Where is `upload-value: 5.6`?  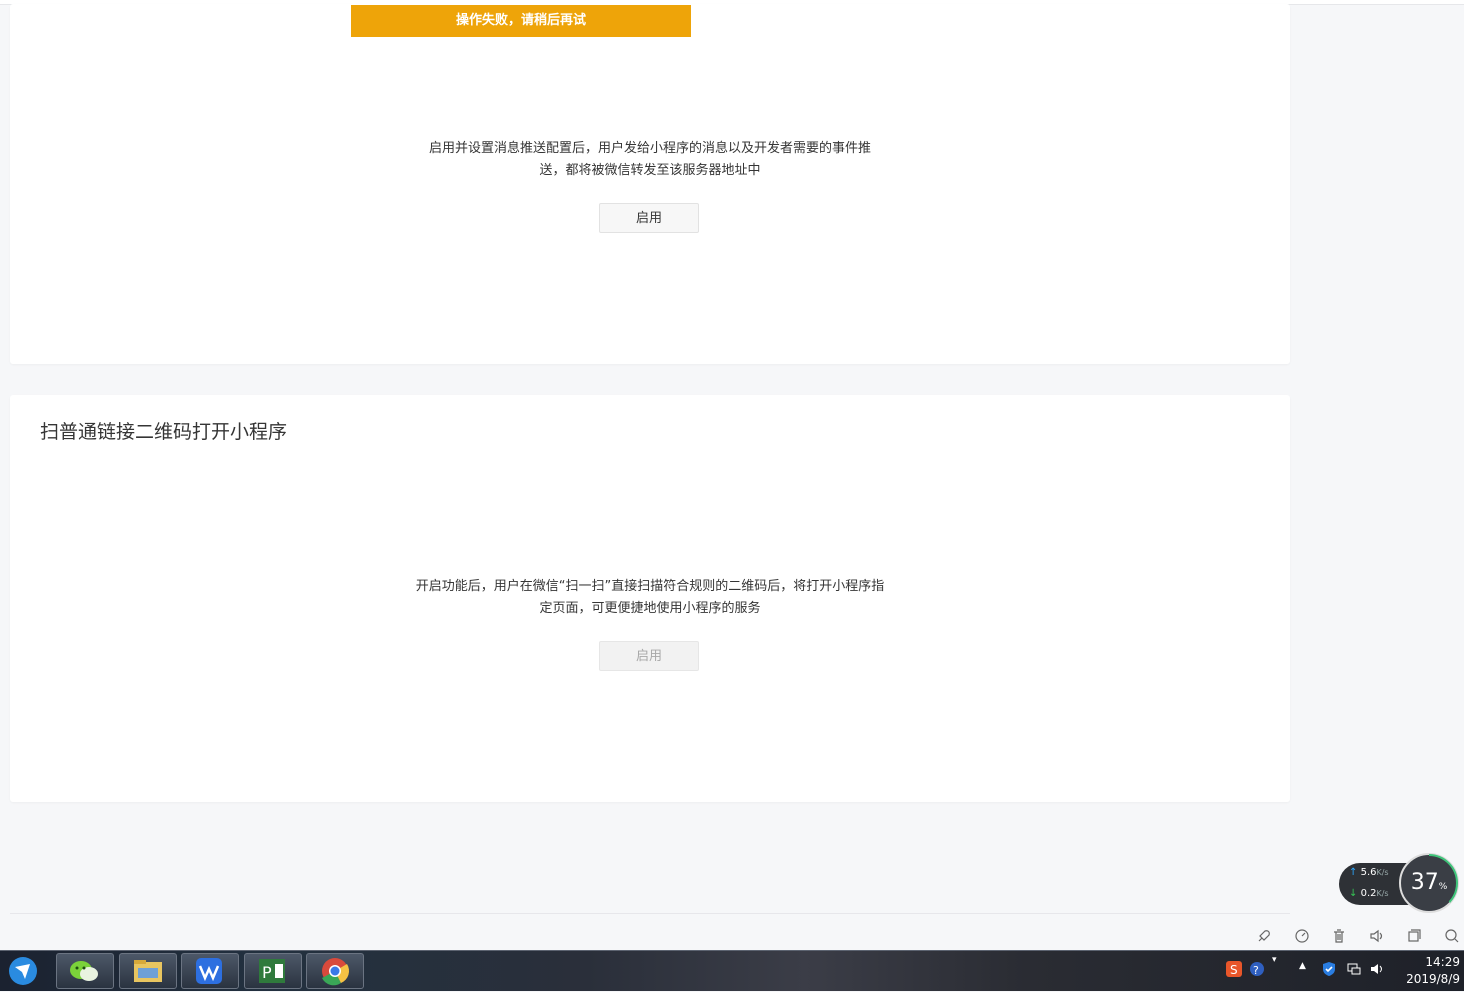 upload-value: 5.6 is located at coordinates (1368, 872).